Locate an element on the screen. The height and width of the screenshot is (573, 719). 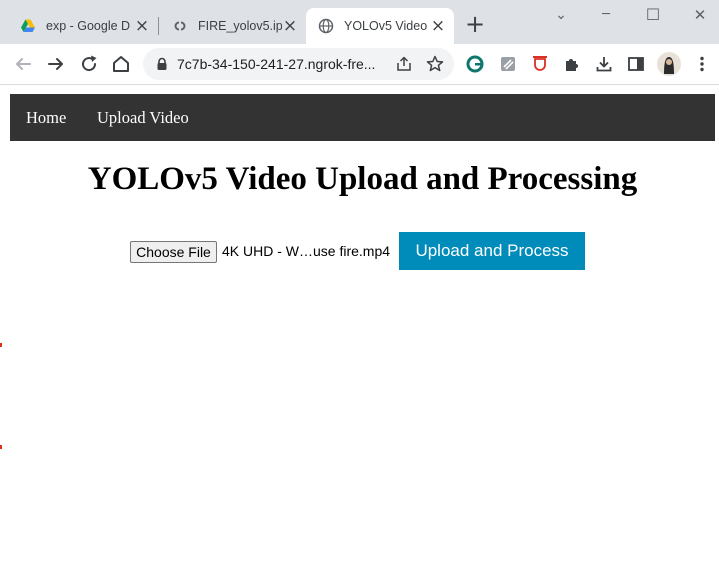
home-icon is located at coordinates (121, 64).